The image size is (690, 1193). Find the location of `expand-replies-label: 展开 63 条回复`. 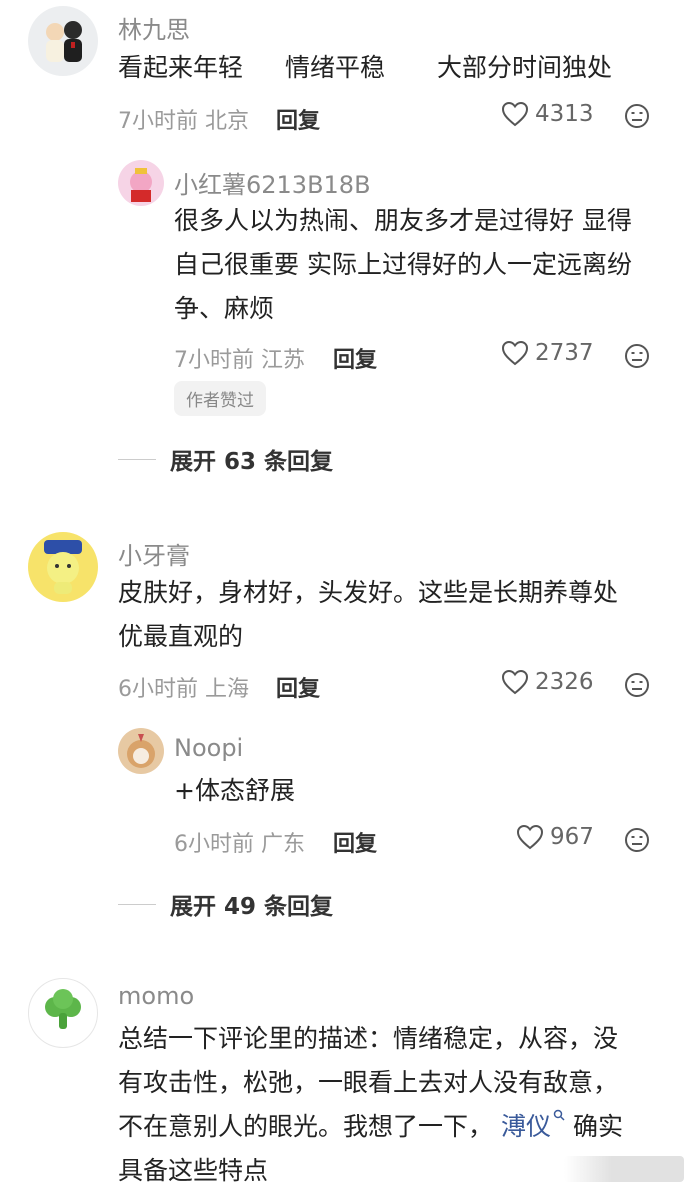

expand-replies-label: 展开 63 条回复 is located at coordinates (252, 462).